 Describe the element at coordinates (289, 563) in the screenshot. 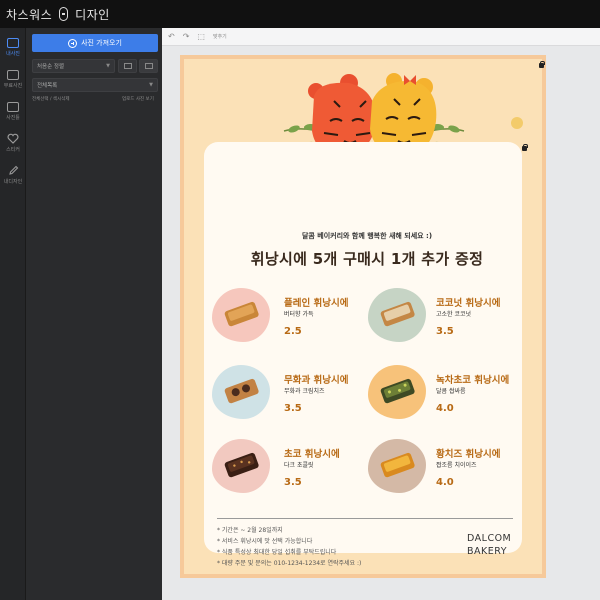

I see `notice-line: * 대량 주문 및 문의는 010-1234-1234로 연락주세요 :)` at that location.